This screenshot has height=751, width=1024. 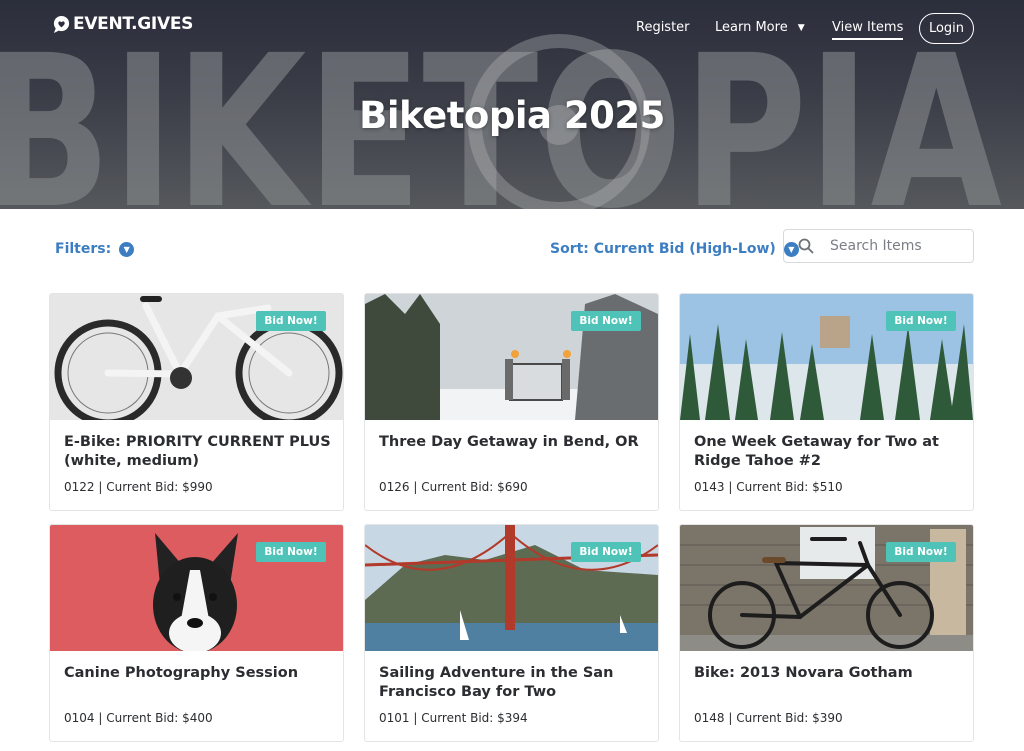 I want to click on item-image-black-bike: Bid Now!, so click(x=826, y=588).